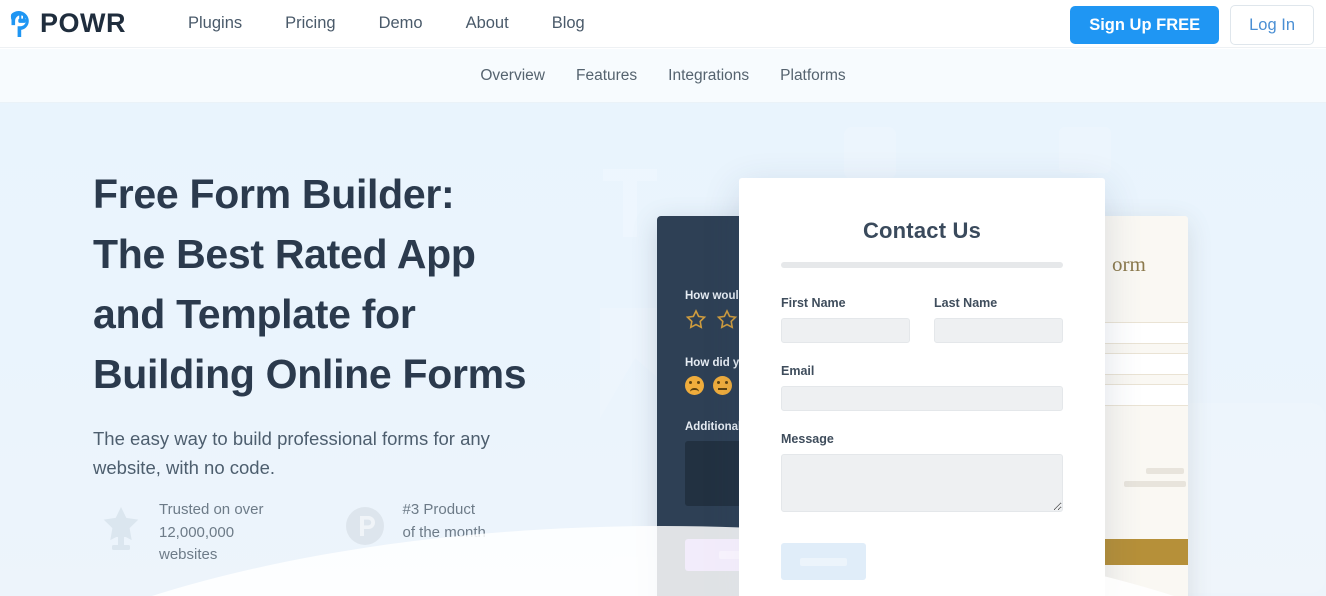  What do you see at coordinates (966, 303) in the screenshot?
I see `last-name-label: Last Name` at bounding box center [966, 303].